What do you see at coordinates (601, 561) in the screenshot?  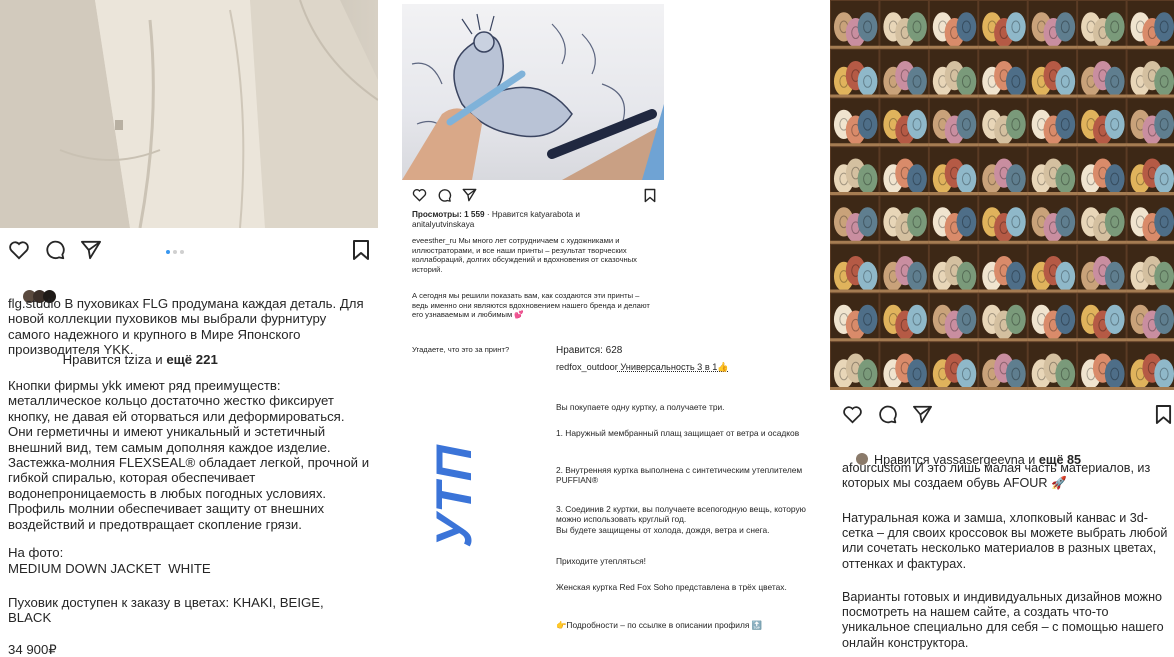 I see `caption-line-5: Приходите утепляться!` at bounding box center [601, 561].